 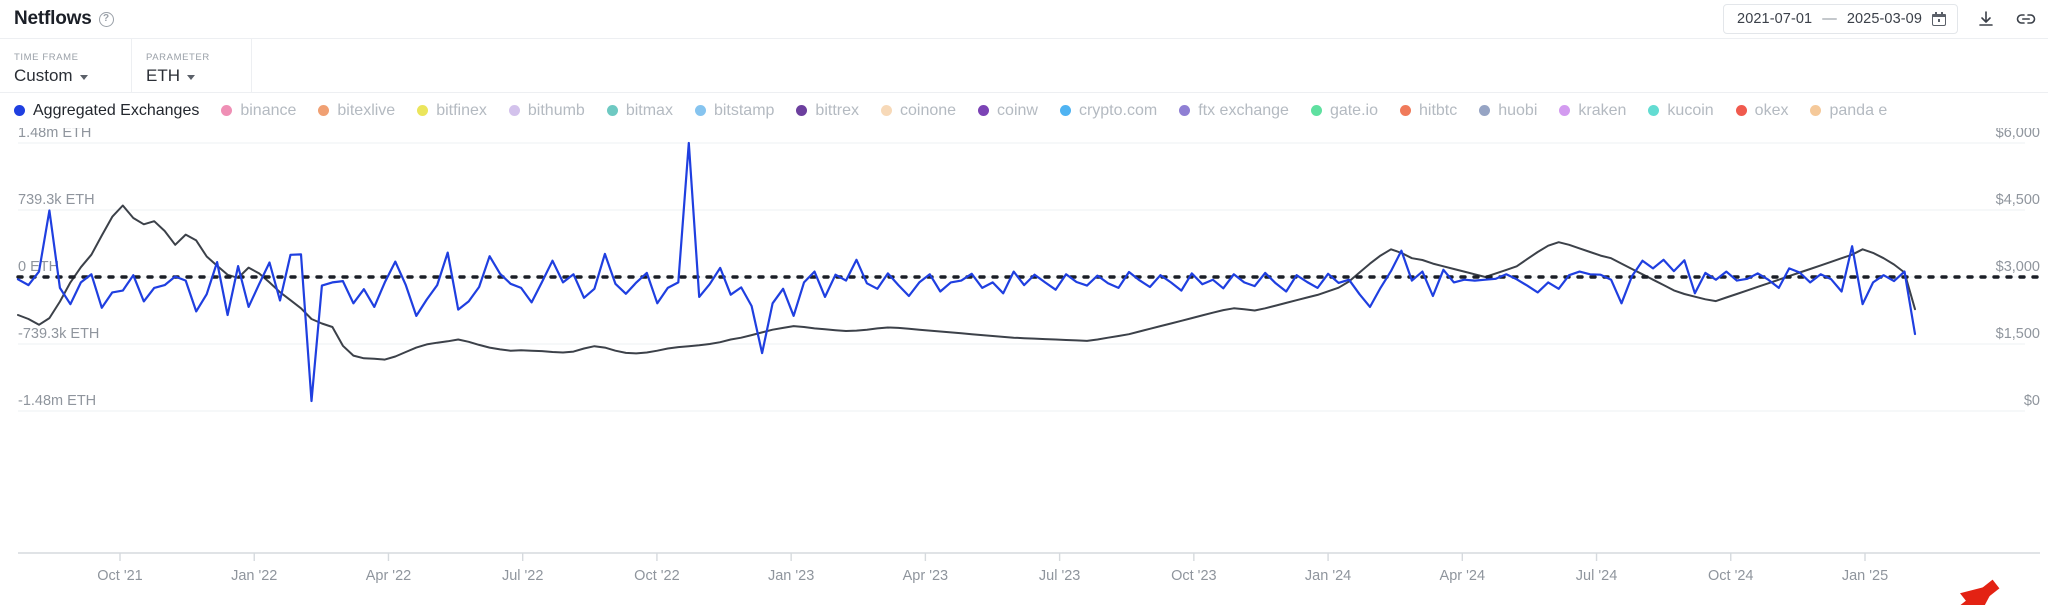 I want to click on legend-item-label: huobi, so click(x=1518, y=110).